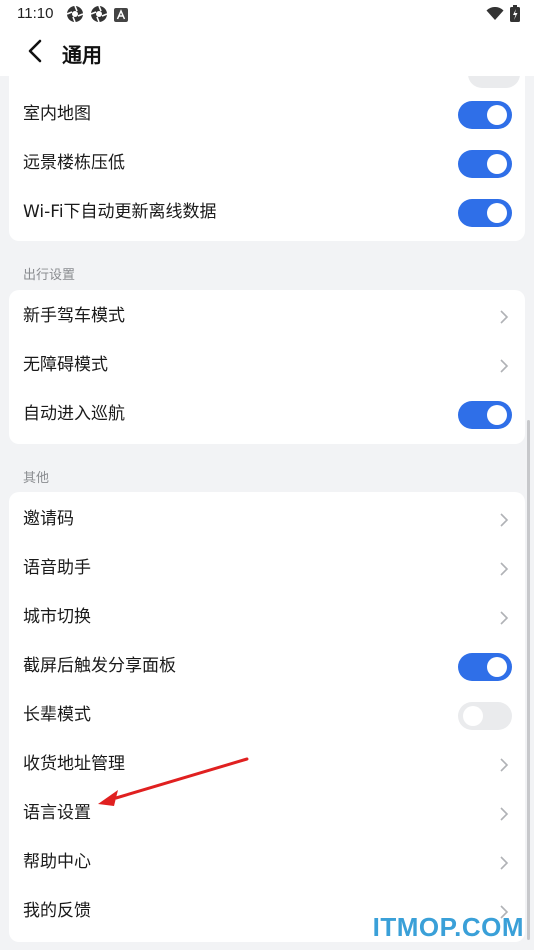 The width and height of the screenshot is (534, 950). Describe the element at coordinates (494, 82) in the screenshot. I see `partial-toggle` at that location.